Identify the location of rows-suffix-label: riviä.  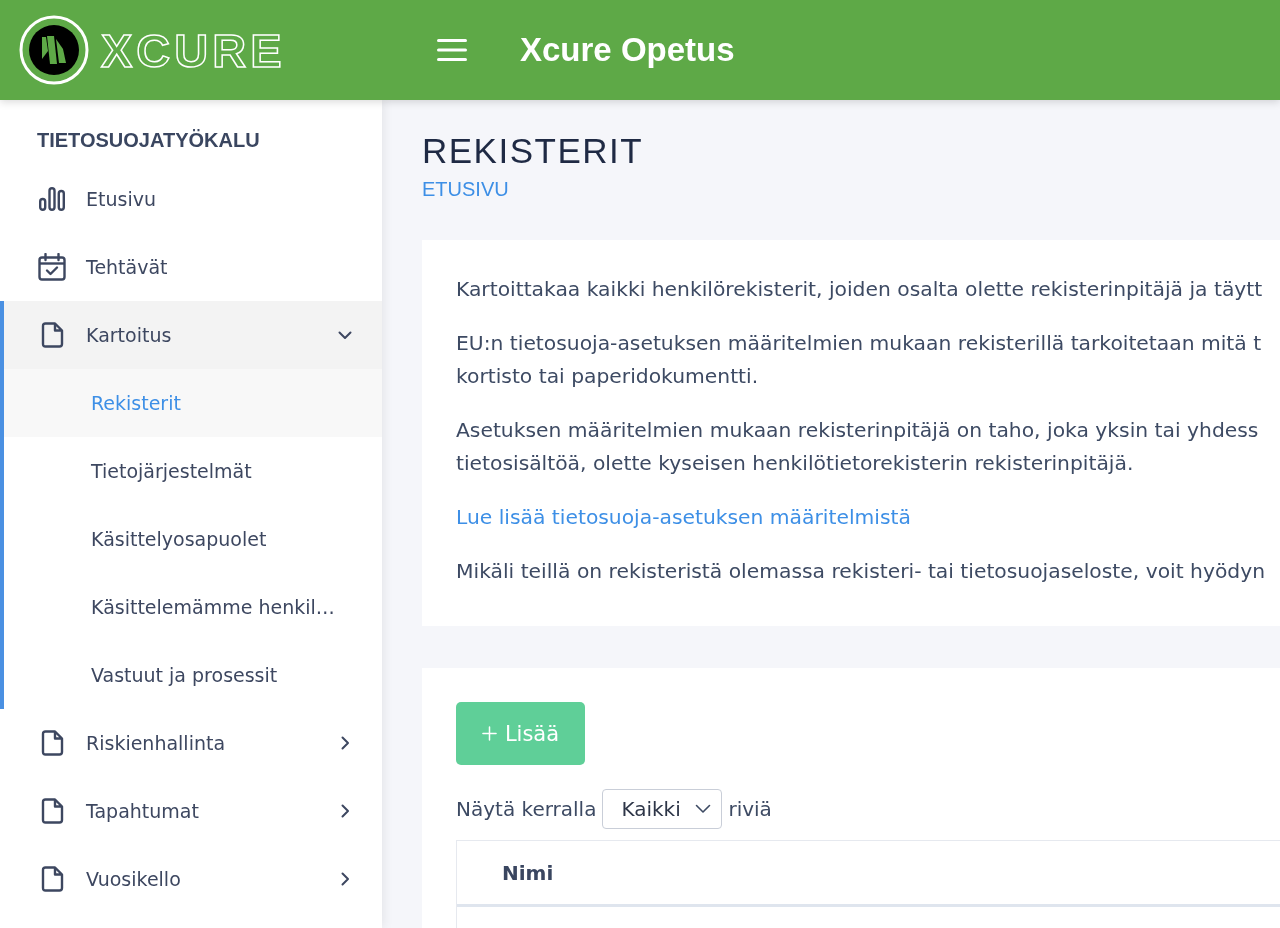
(750, 809).